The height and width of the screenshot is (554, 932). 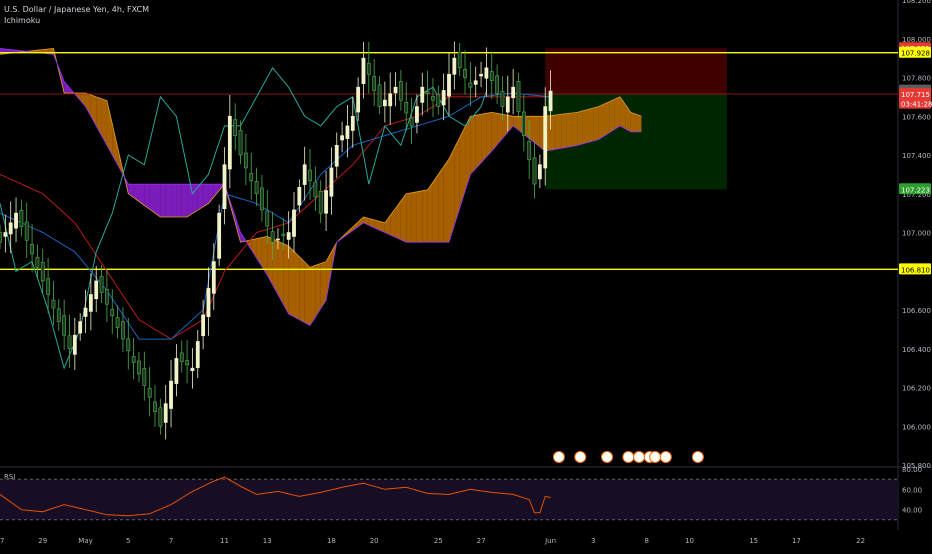 I want to click on time-tick-label: 18, so click(x=331, y=541).